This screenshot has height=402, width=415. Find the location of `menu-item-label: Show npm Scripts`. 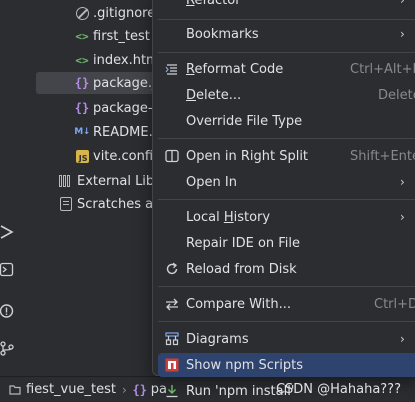

menu-item-label: Show npm Scripts is located at coordinates (244, 365).